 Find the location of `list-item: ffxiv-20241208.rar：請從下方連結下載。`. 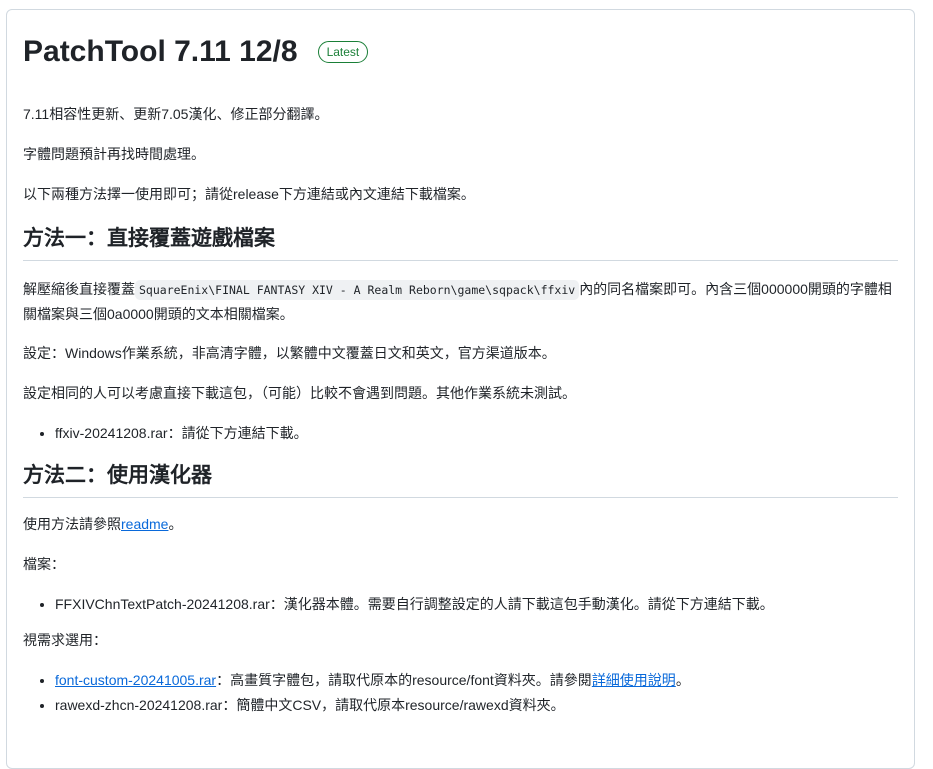

list-item: ffxiv-20241208.rar：請從下方連結下載。 is located at coordinates (476, 433).